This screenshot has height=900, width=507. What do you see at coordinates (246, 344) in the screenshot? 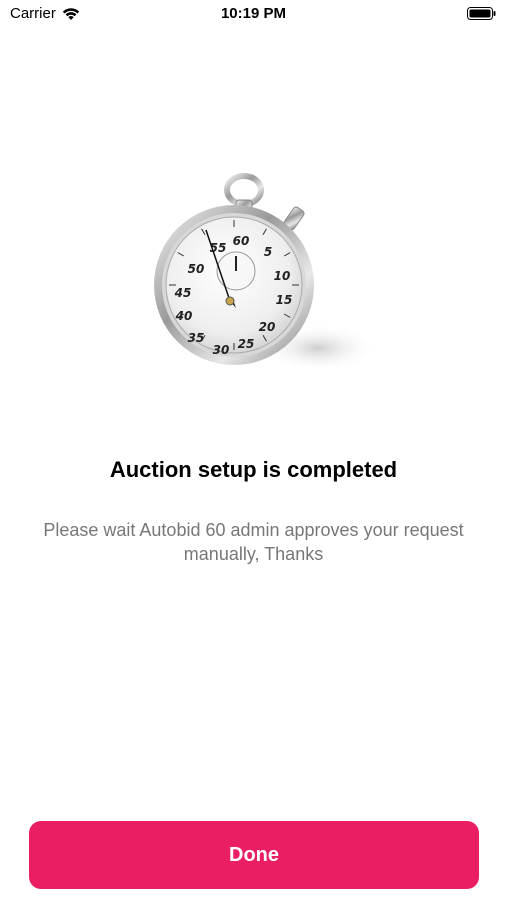
I see `dial-number: 25` at bounding box center [246, 344].